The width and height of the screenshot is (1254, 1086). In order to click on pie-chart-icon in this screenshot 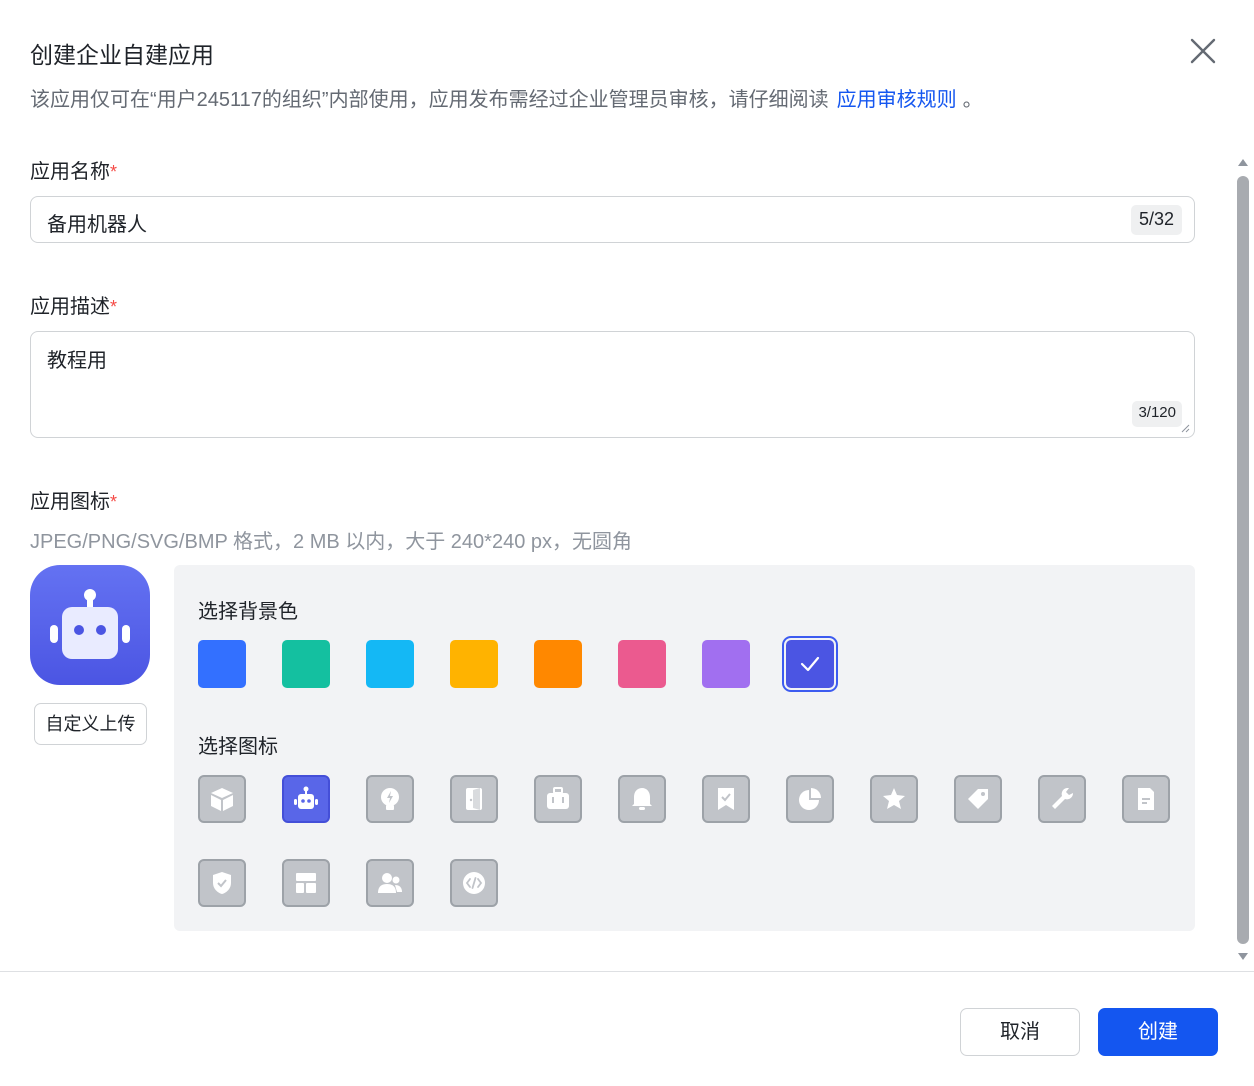, I will do `click(810, 799)`.